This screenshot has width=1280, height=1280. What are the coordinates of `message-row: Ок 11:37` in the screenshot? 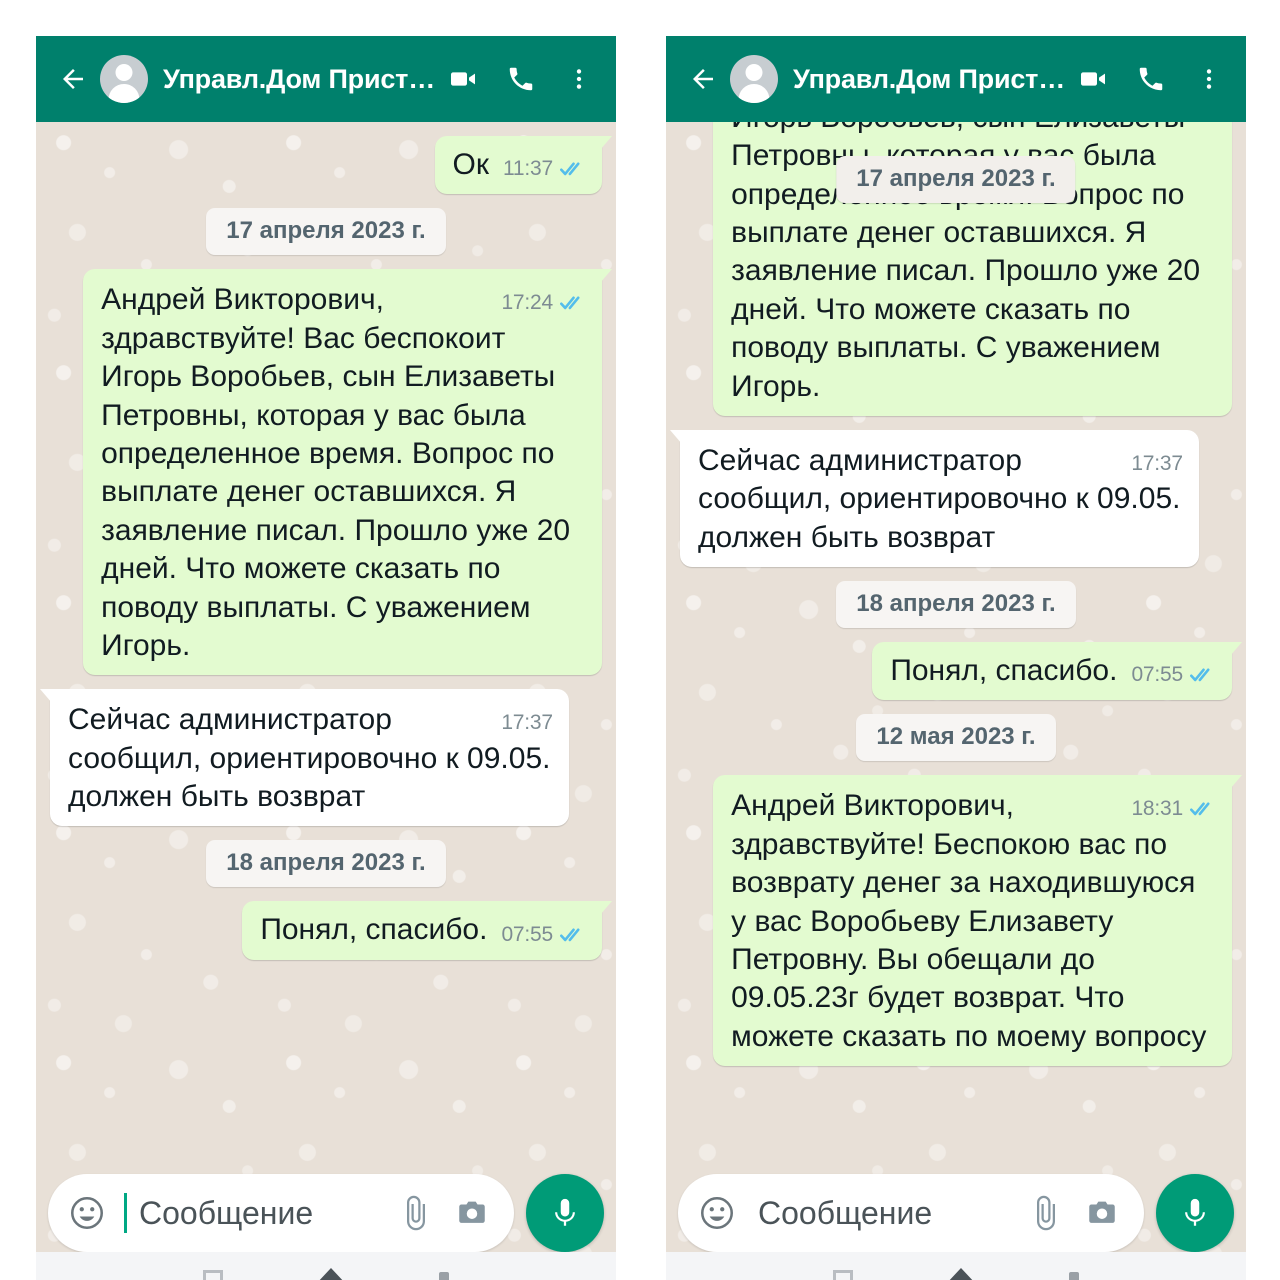 It's located at (331, 165).